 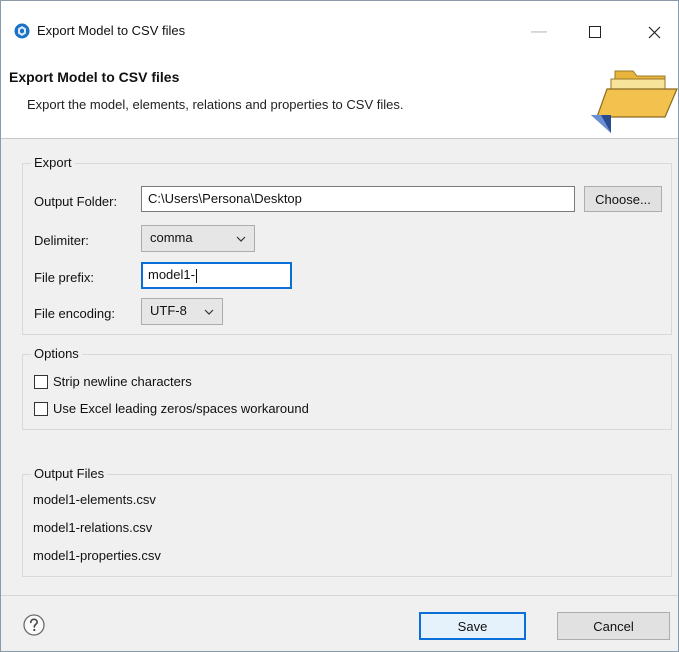 I want to click on file-encoding-select: UTF-8, so click(x=182, y=311).